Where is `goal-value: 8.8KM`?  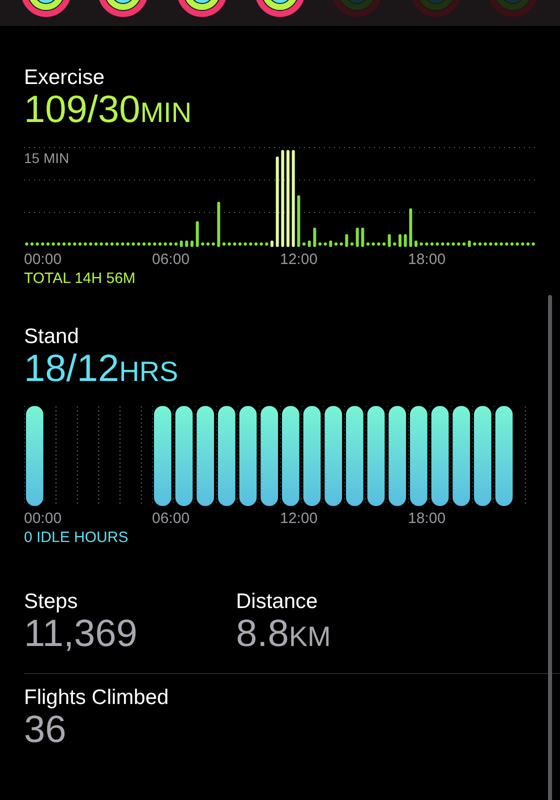
goal-value: 8.8KM is located at coordinates (284, 635).